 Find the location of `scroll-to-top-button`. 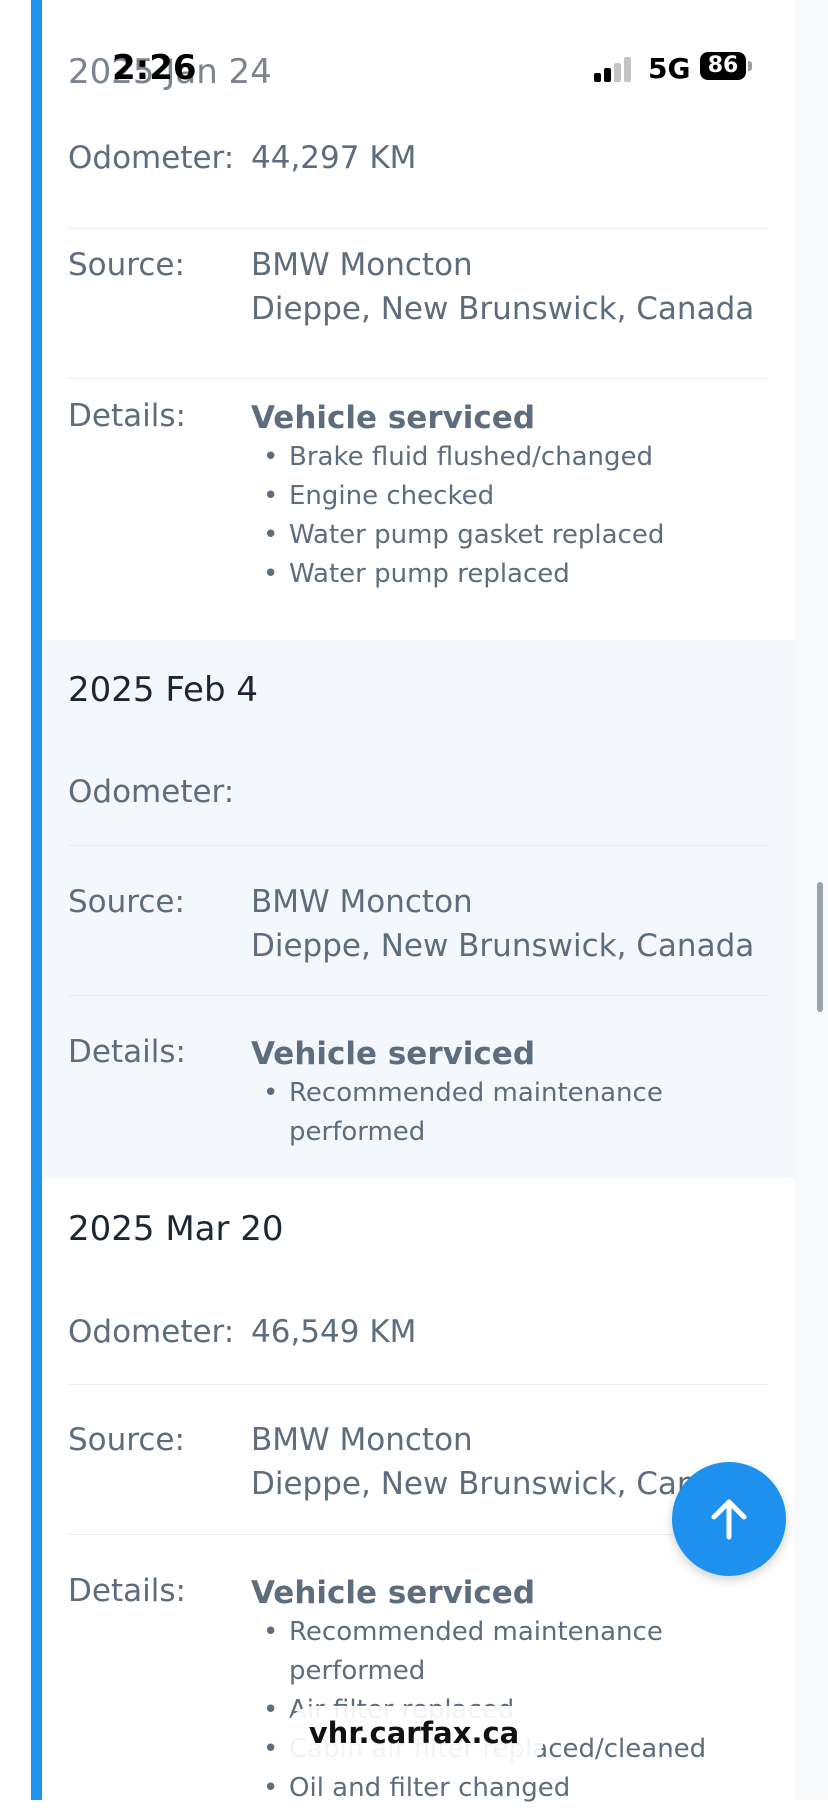

scroll-to-top-button is located at coordinates (729, 1519).